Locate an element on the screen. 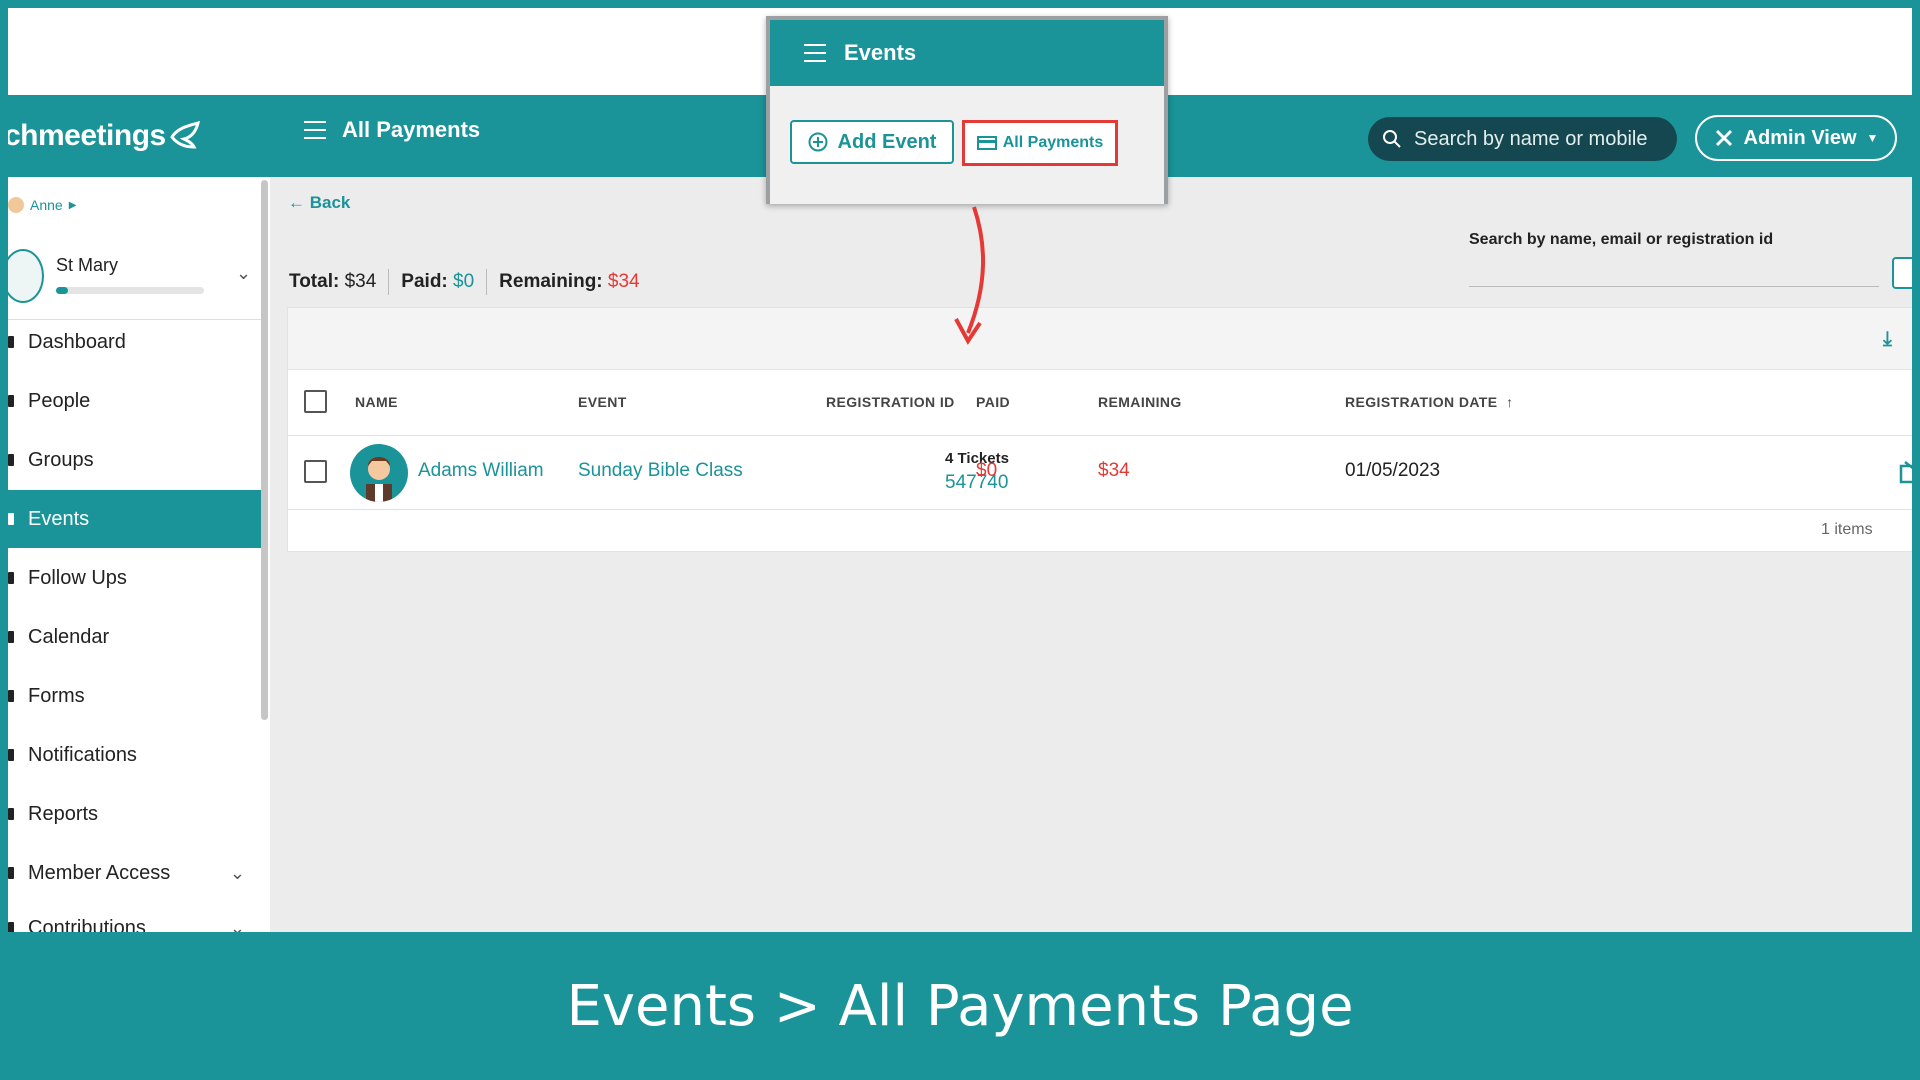 This screenshot has height=1080, width=1920. church-selector: St Mary ⌄ is located at coordinates (133, 280).